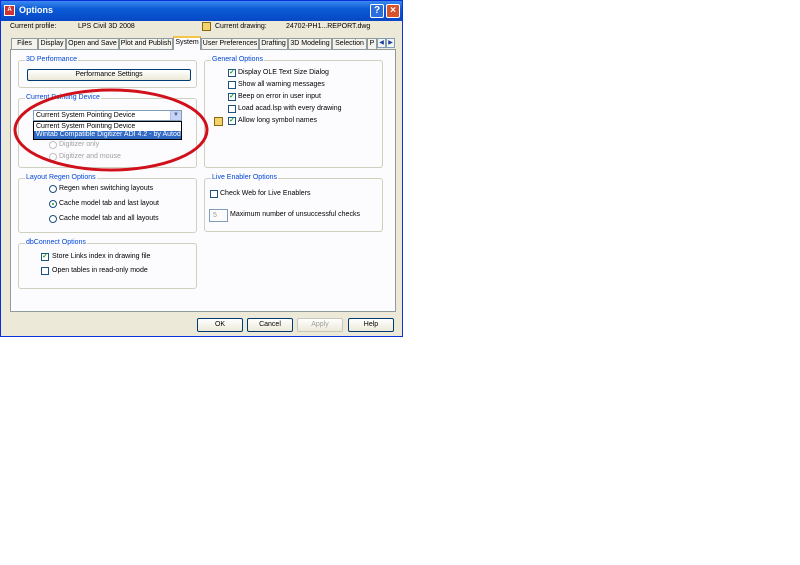 The image size is (800, 565). I want to click on max-checks-label: Maximum number of unsuccessful checks, so click(295, 214).